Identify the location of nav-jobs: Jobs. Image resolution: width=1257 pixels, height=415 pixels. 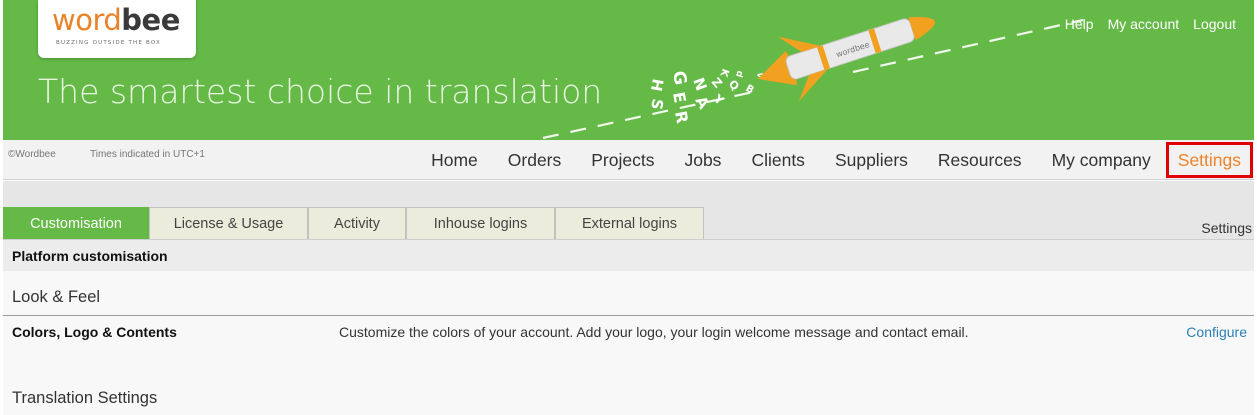
(702, 160).